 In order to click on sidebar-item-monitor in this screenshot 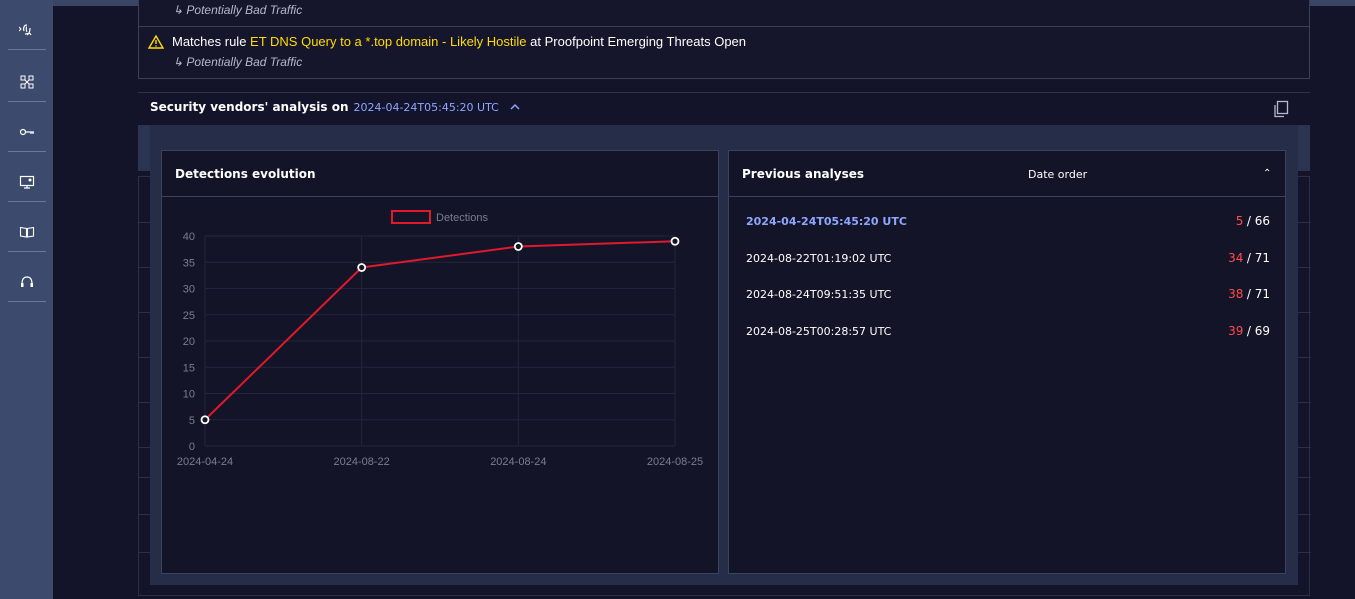, I will do `click(27, 182)`.